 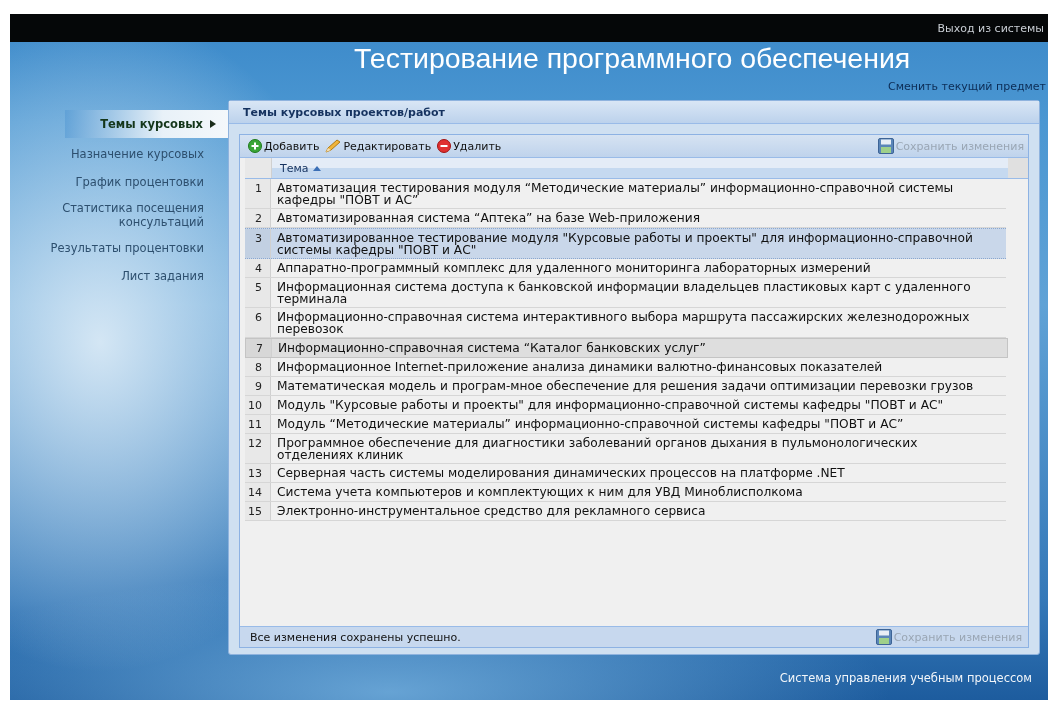 What do you see at coordinates (597, 449) in the screenshot?
I see `table-cell-text: Программное обеспечение для диагностики заболеваний органов дыхания в пульмонологических отделениях клиник` at bounding box center [597, 449].